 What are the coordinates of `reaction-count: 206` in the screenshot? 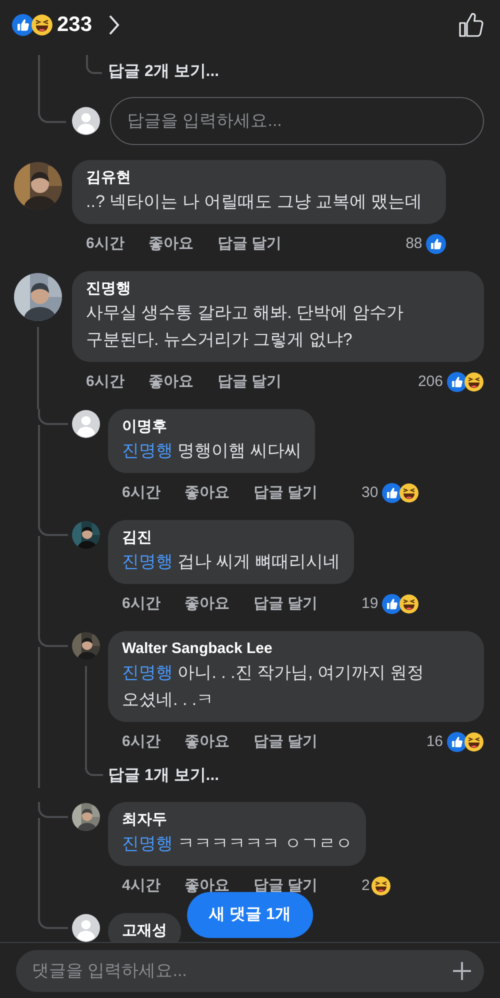 It's located at (430, 382).